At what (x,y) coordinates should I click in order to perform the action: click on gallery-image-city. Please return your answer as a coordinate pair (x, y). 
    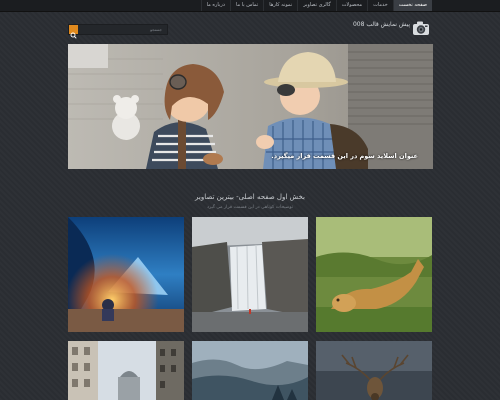
    Looking at the image, I should click on (126, 370).